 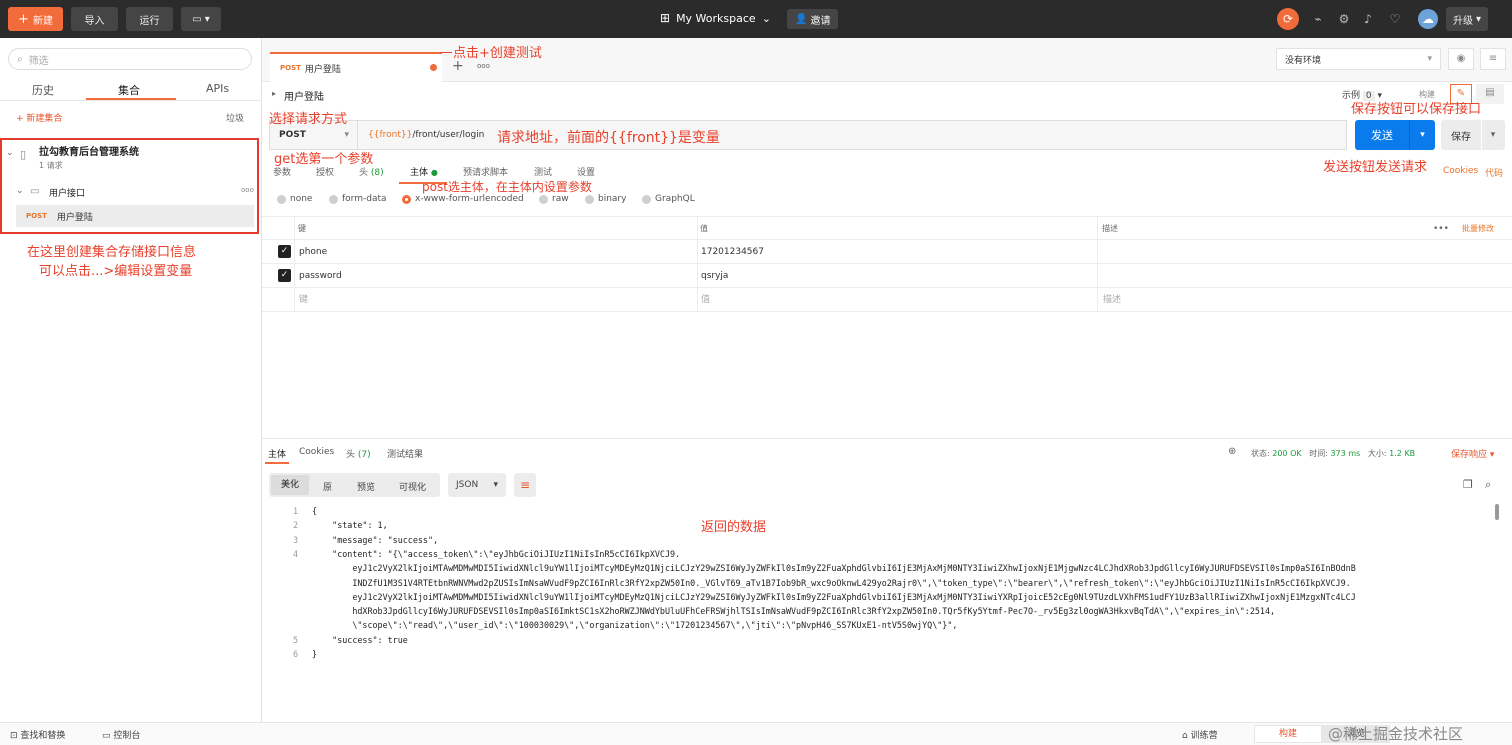 I want to click on key-cell: phone, so click(x=313, y=252).